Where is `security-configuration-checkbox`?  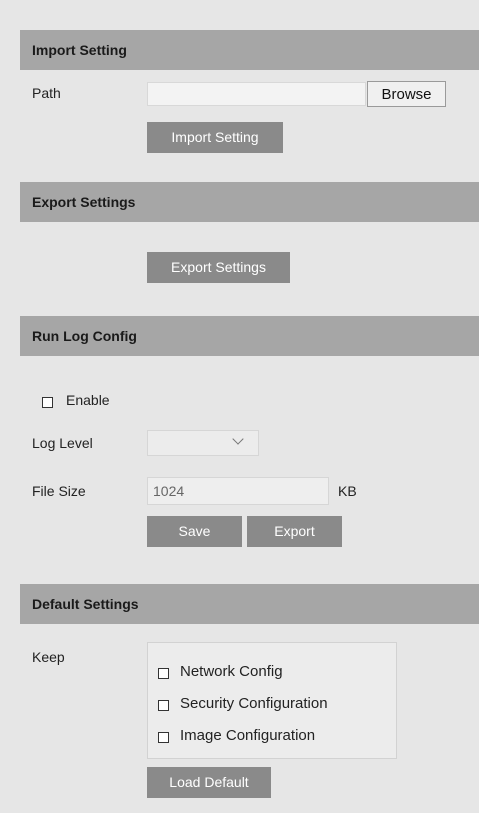 security-configuration-checkbox is located at coordinates (163, 705).